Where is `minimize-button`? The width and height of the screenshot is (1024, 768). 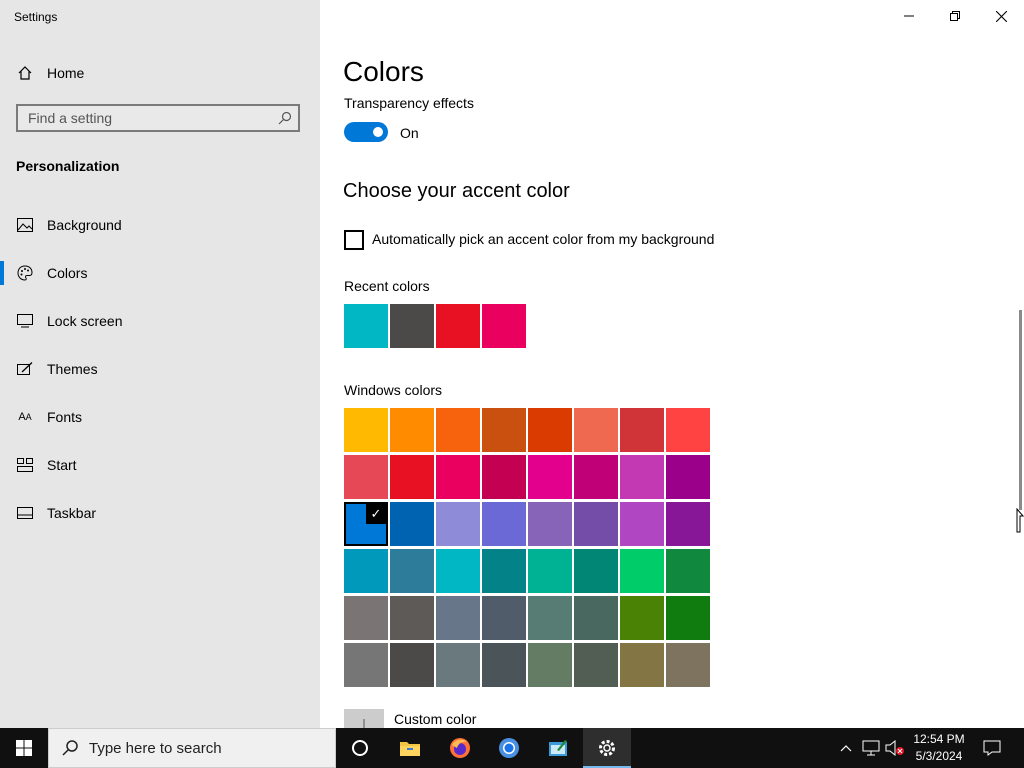
minimize-button is located at coordinates (909, 16).